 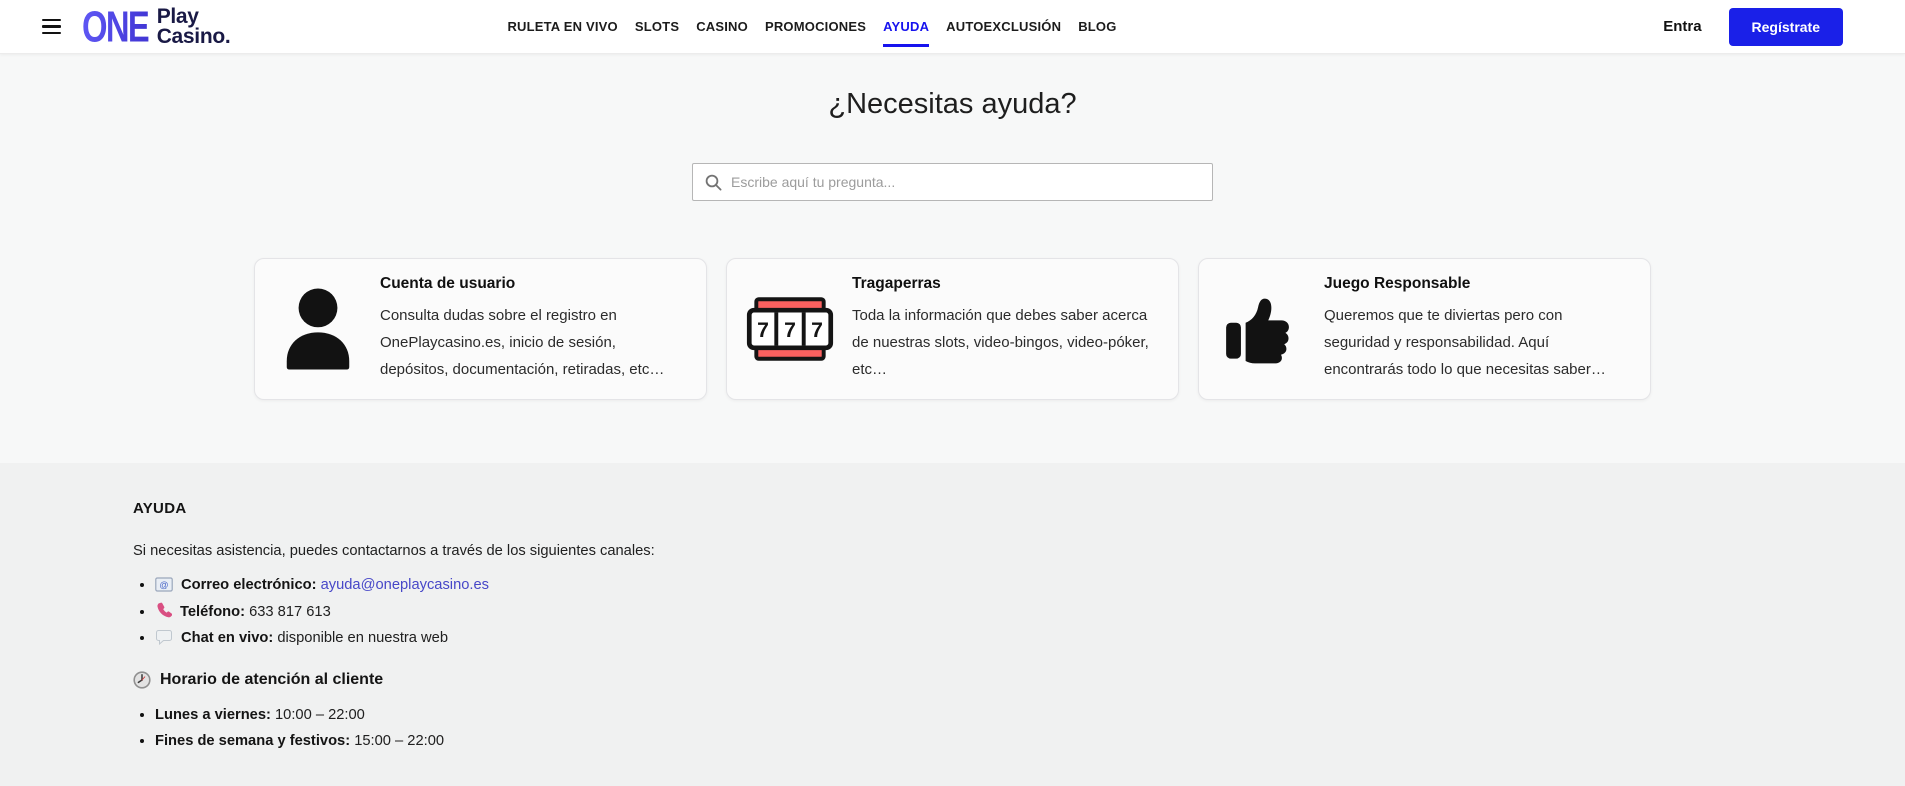 I want to click on footer-title: AYUDA, so click(x=160, y=508).